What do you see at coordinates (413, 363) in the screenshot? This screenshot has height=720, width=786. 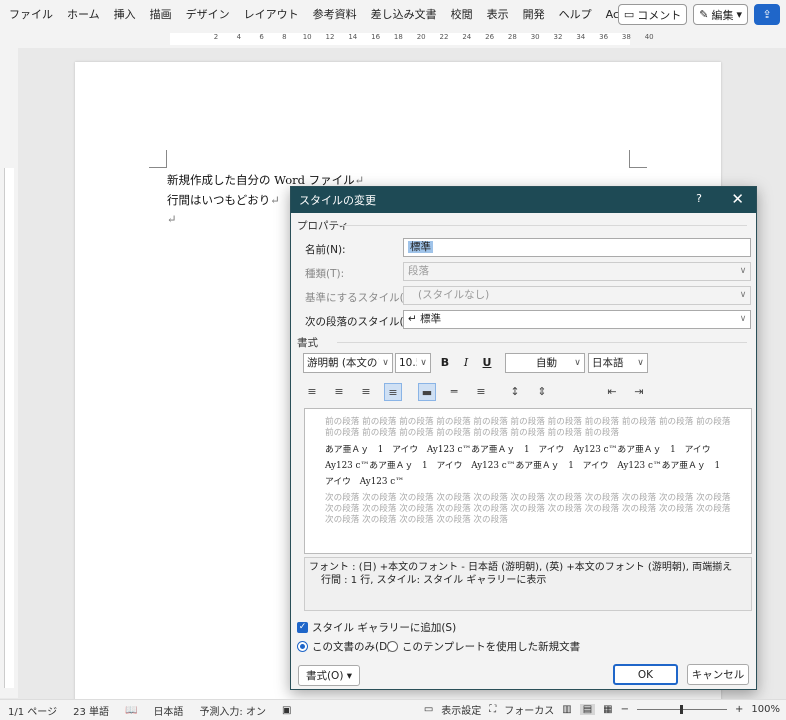 I see `font-size-select: 10.5 ∨` at bounding box center [413, 363].